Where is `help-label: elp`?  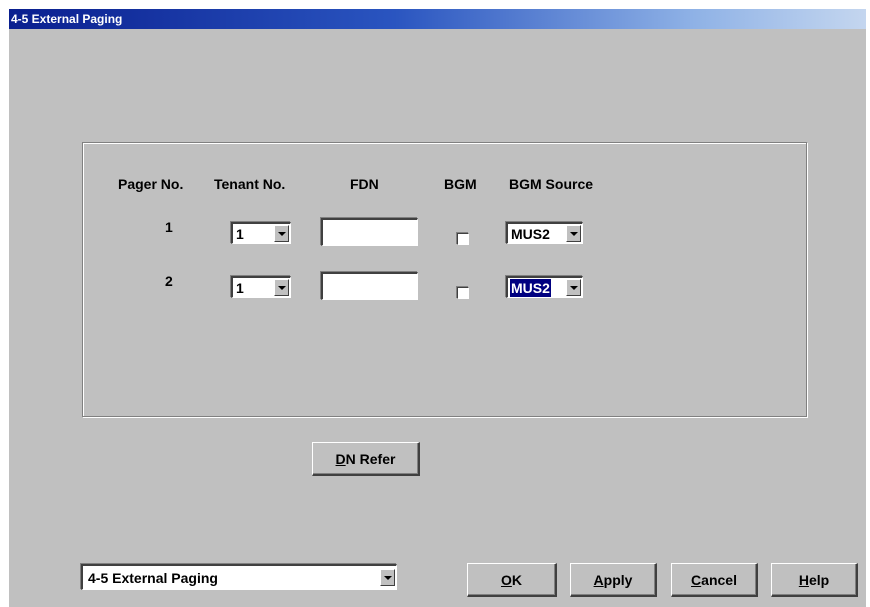 help-label: elp is located at coordinates (819, 579).